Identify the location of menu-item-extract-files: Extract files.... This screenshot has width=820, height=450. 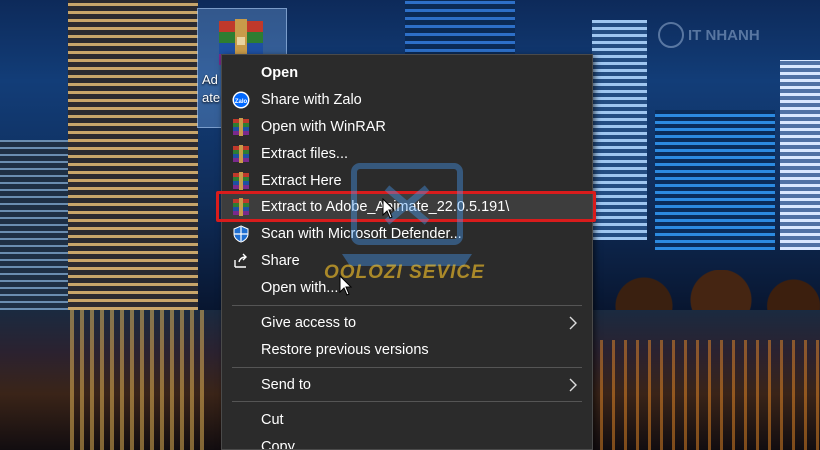
(407, 154).